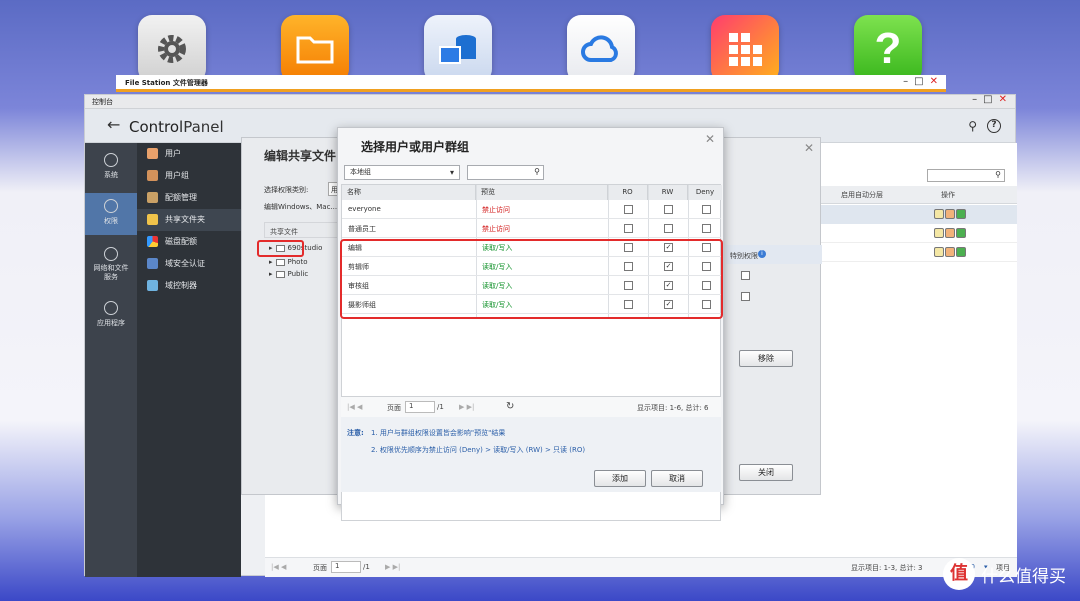 Image resolution: width=1080 pixels, height=601 pixels. Describe the element at coordinates (189, 264) in the screenshot. I see `sub-item-domain-auth: 域安全认证` at that location.